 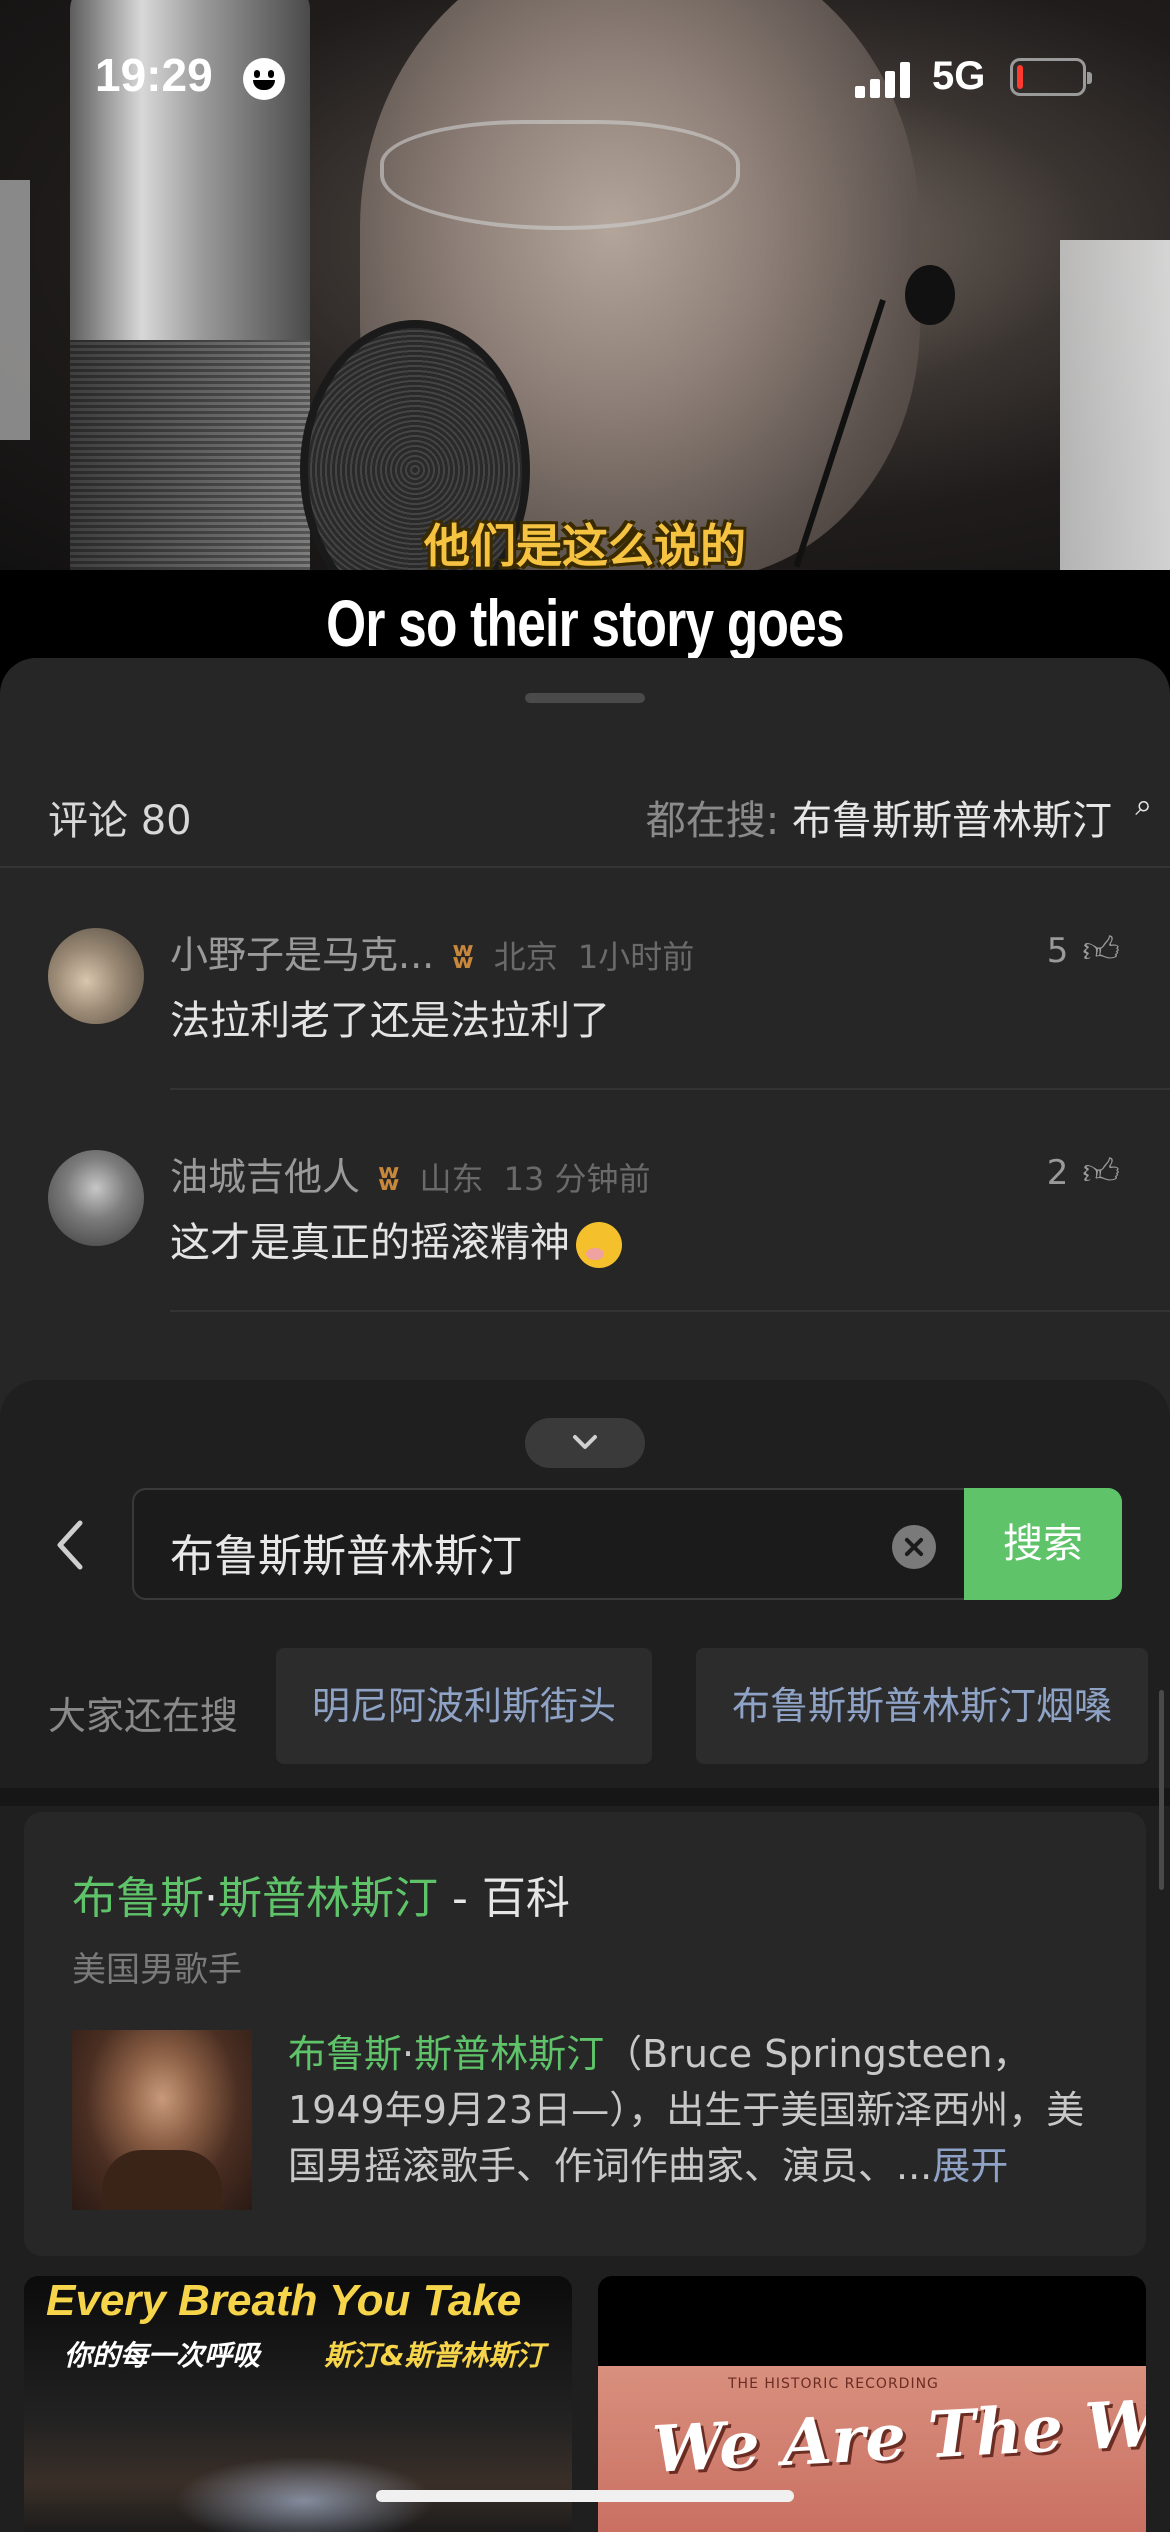 What do you see at coordinates (370, 1243) in the screenshot?
I see `comment-text-body: 这才是真正的摇滚精神` at bounding box center [370, 1243].